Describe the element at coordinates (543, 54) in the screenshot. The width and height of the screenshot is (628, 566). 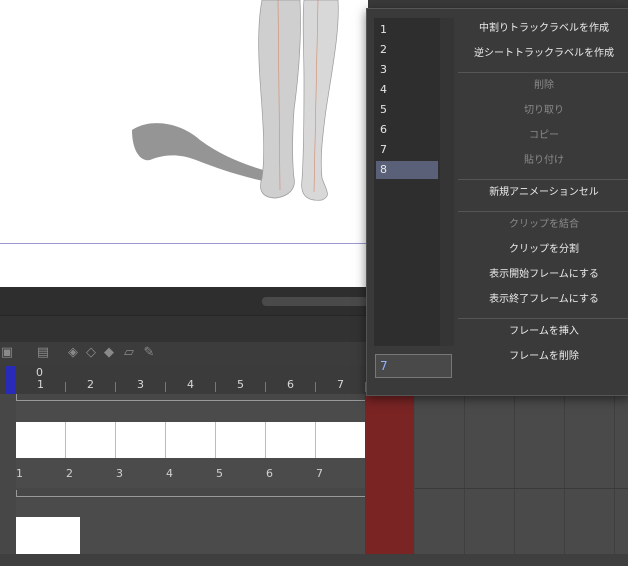
I see `menu-item: 逆シートトラックラベルを作成` at that location.